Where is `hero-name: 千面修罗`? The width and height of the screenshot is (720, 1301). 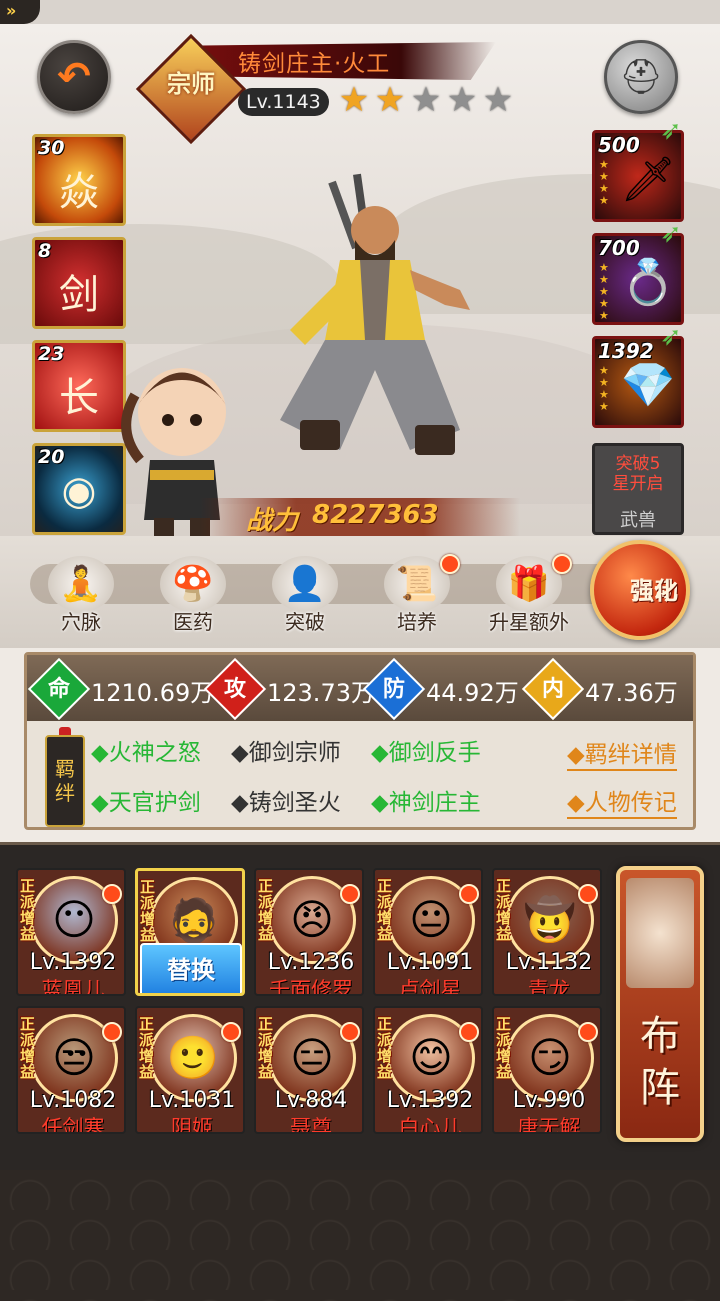
hero-name: 千面修罗 is located at coordinates (311, 987).